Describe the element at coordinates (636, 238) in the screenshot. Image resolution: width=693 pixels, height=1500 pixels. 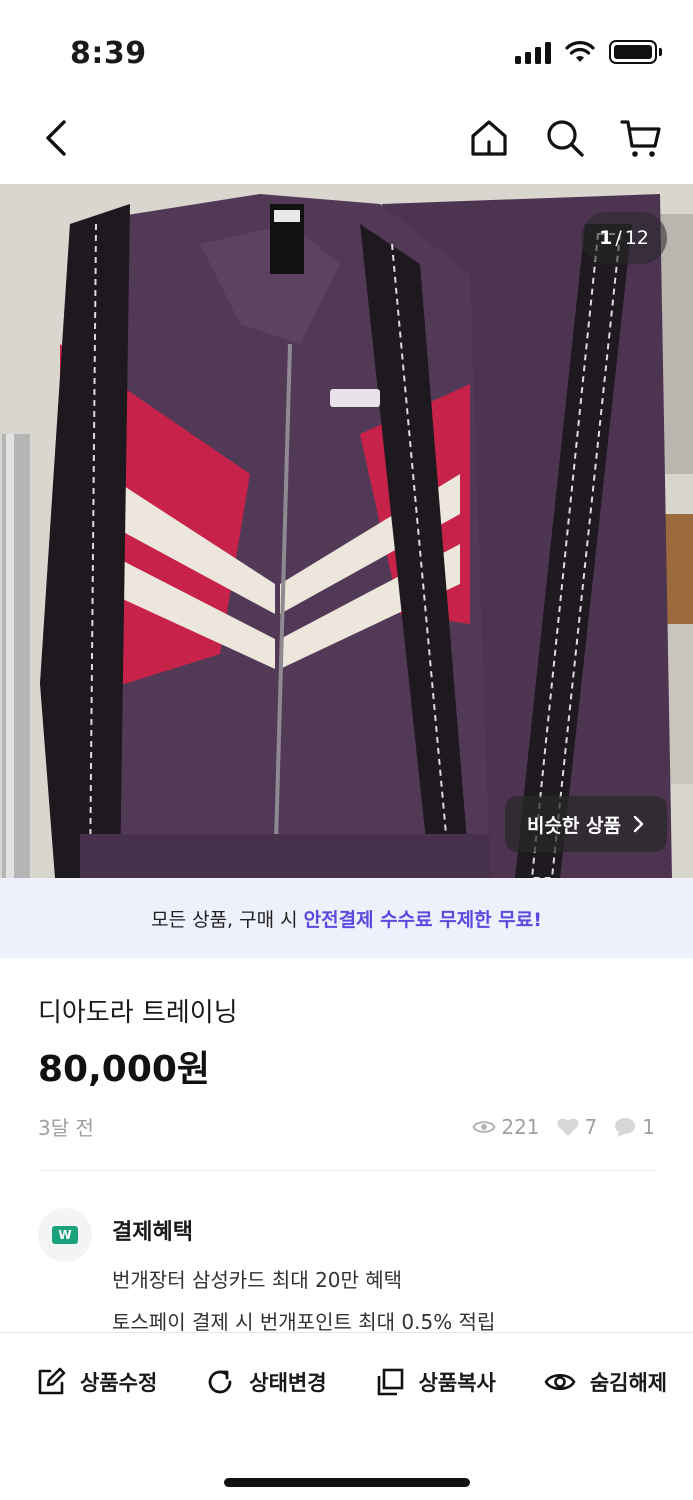
I see `counter-total: 12` at that location.